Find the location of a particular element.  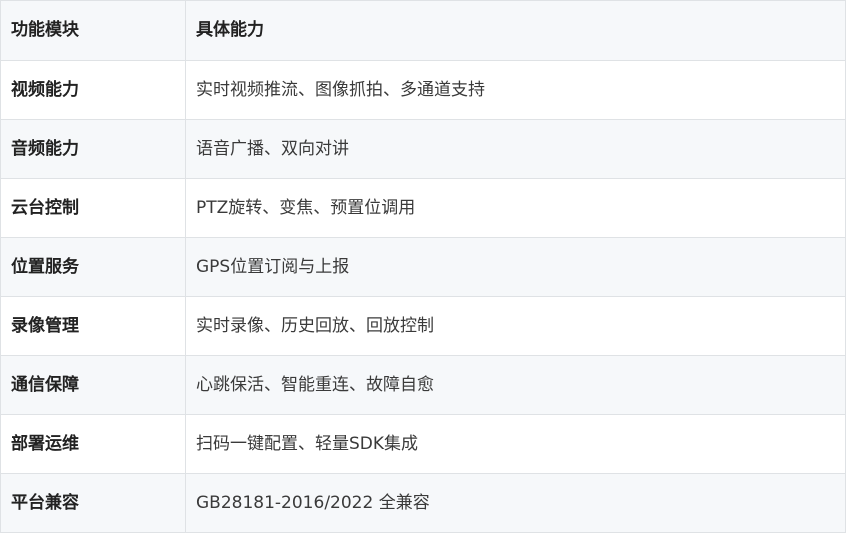

module-cell: 音频能力 is located at coordinates (93, 149).